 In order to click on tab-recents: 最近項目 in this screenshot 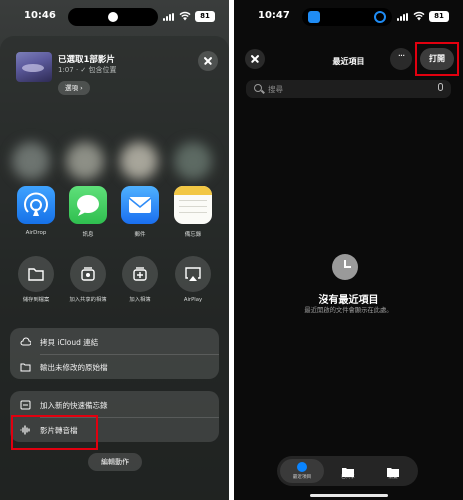, I will do `click(302, 471)`.